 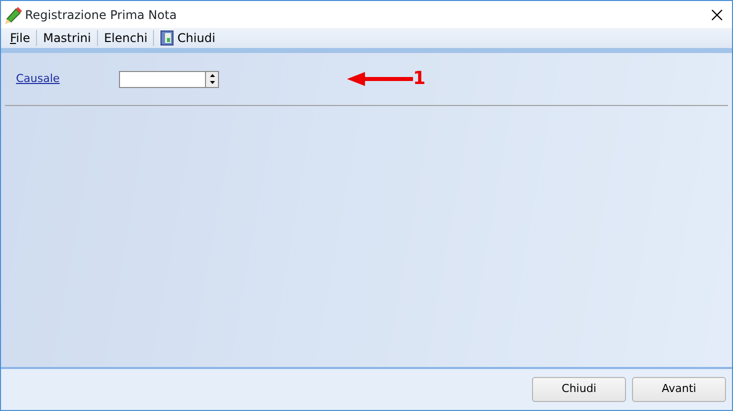 I want to click on up-arrow-icon, so click(x=212, y=75).